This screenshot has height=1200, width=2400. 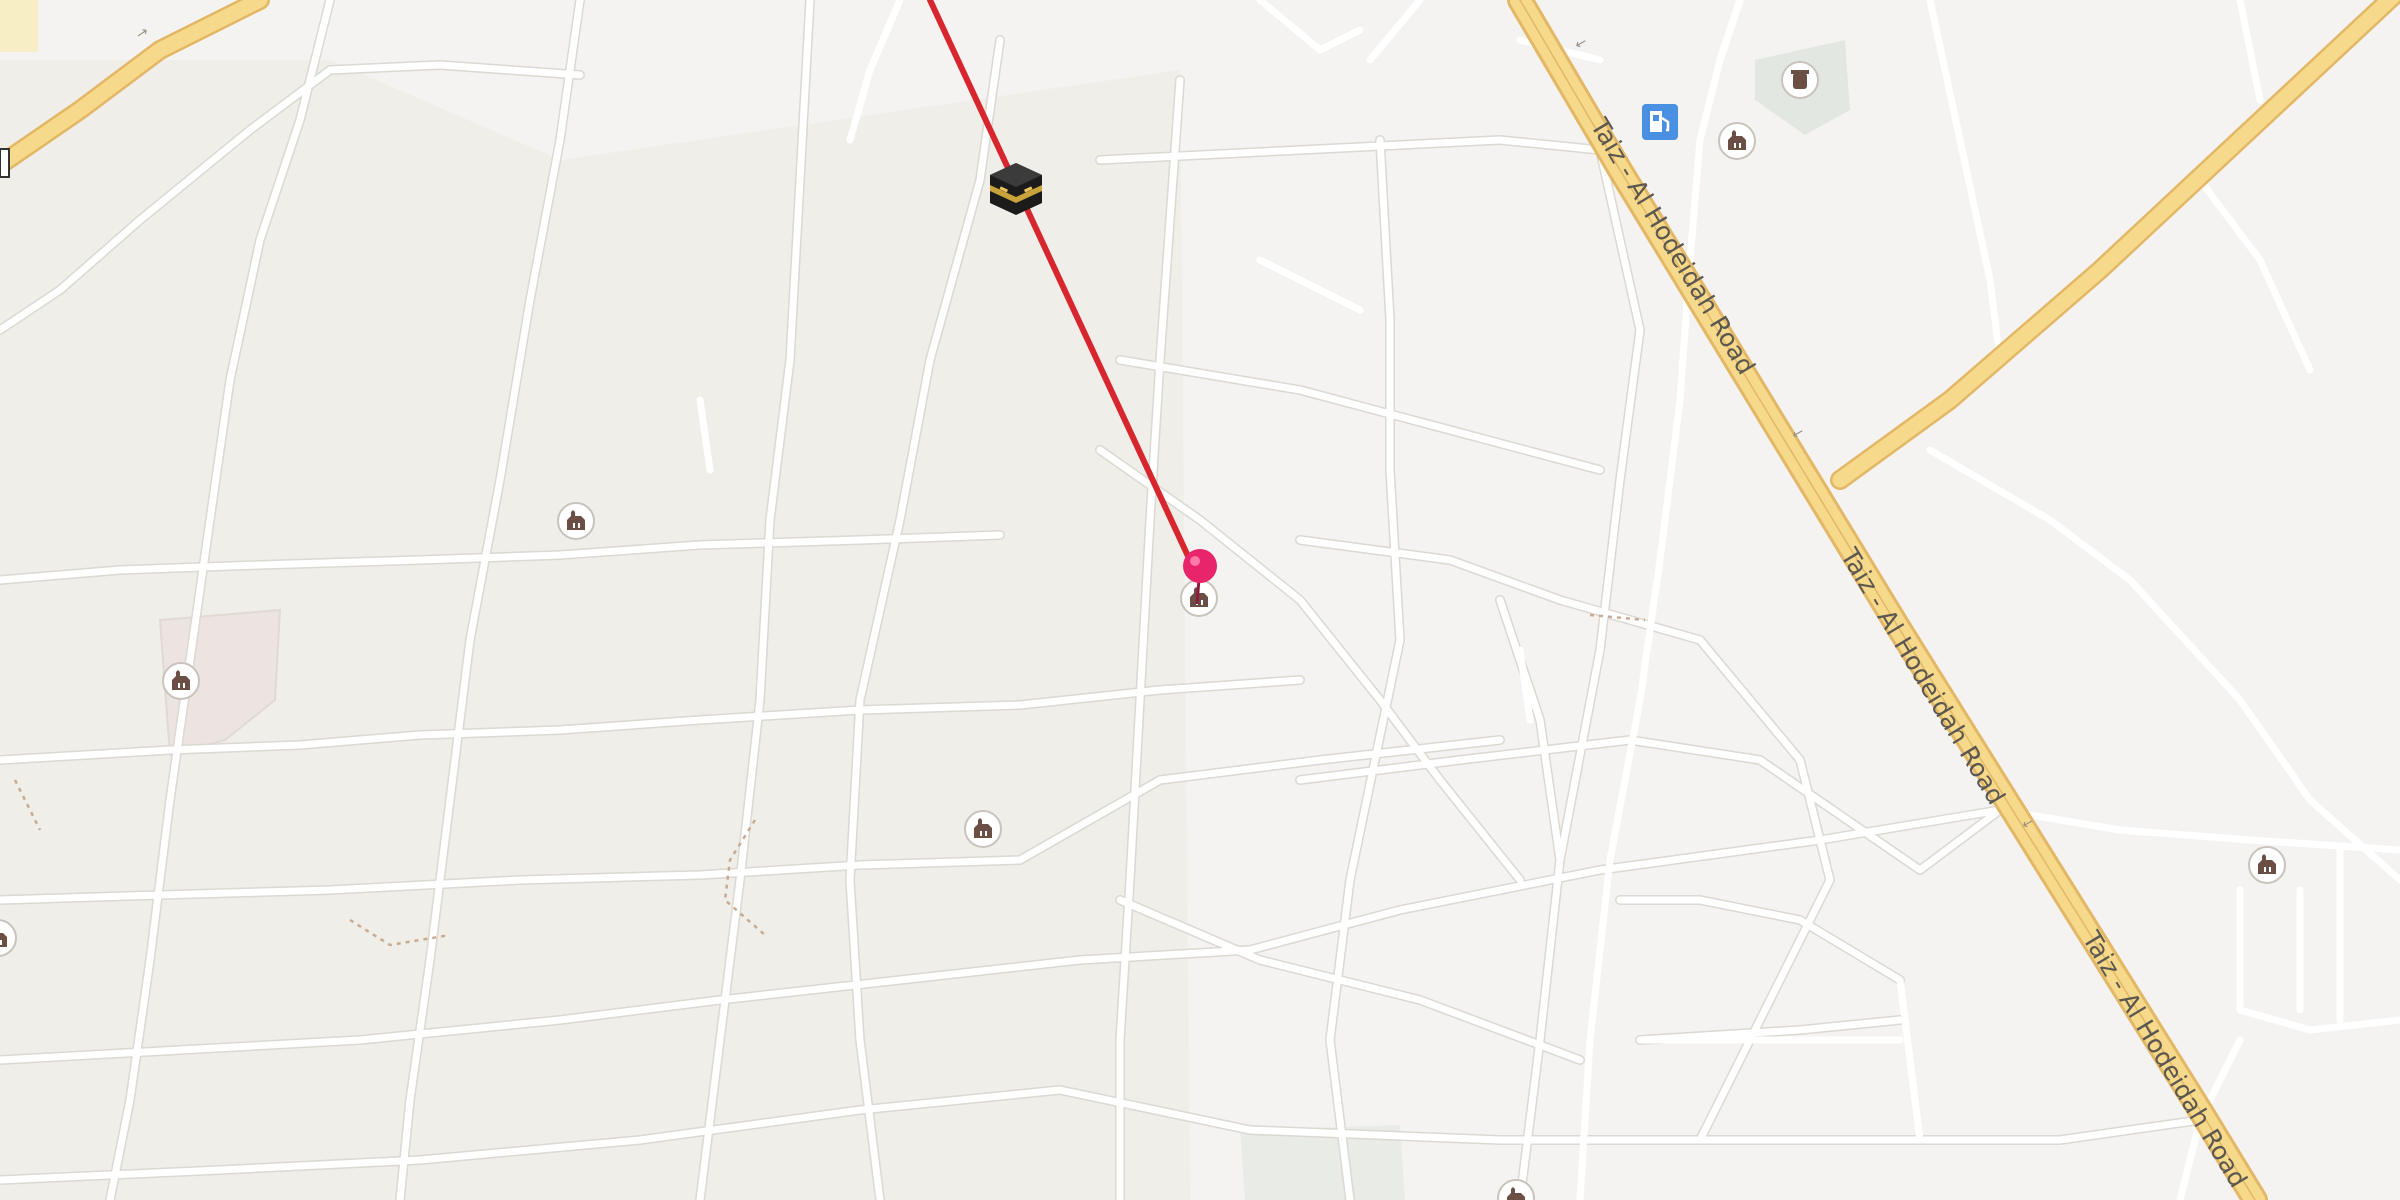 I want to click on fuel-station-icon, so click(x=1660, y=122).